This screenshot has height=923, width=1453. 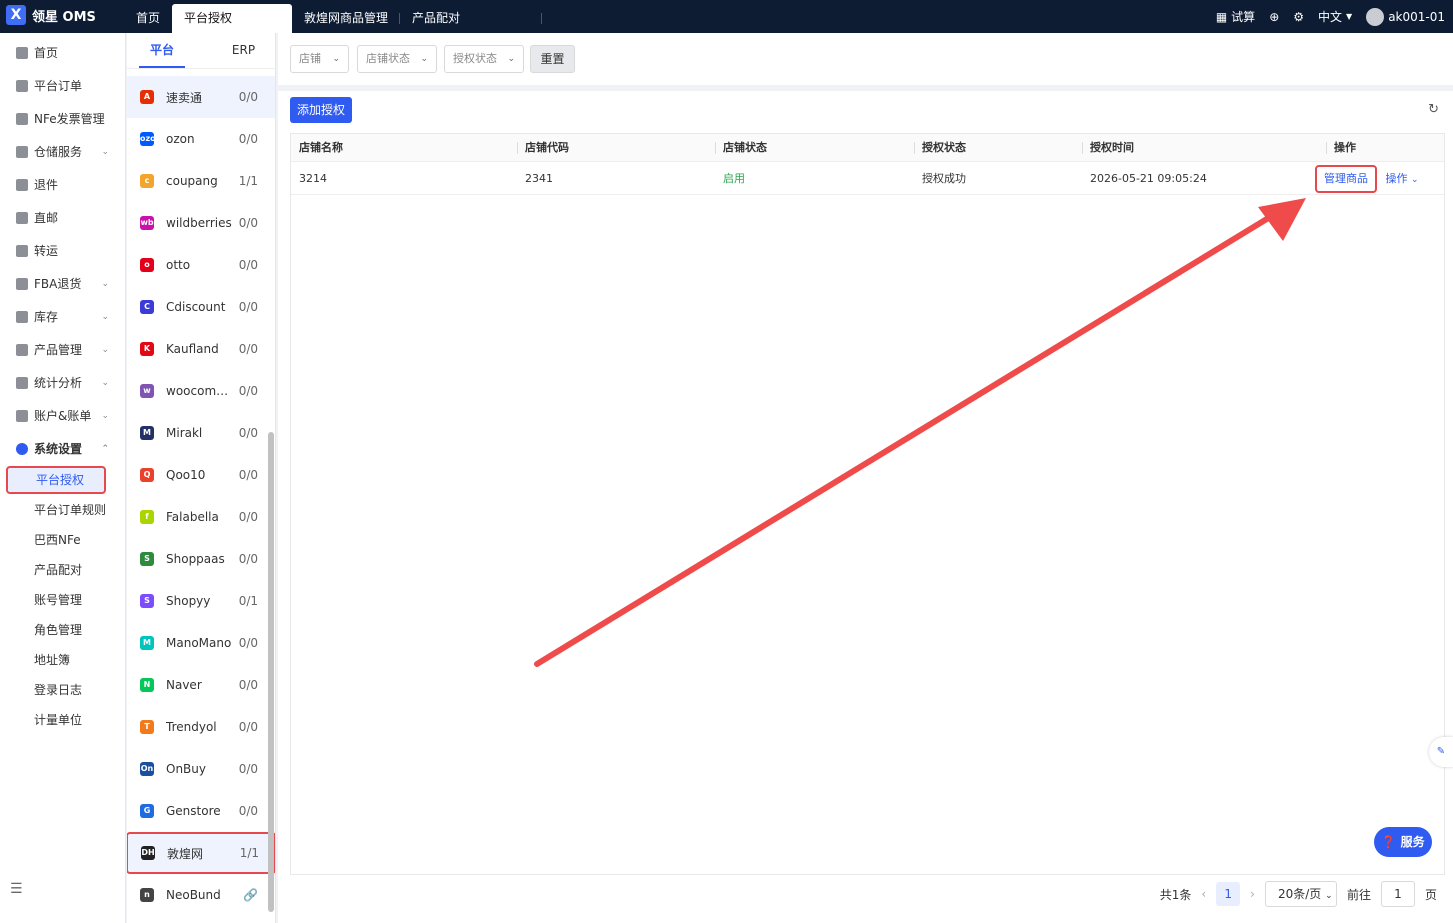 I want to click on prev-page-icon: ‹, so click(x=1203, y=894).